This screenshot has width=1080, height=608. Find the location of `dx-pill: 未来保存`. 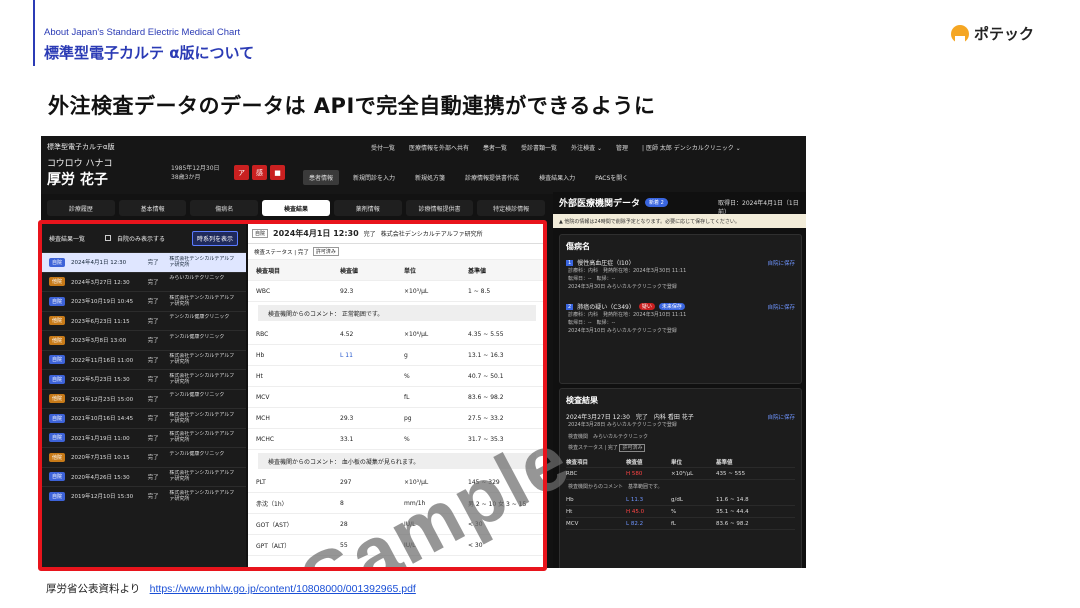

dx-pill: 未来保存 is located at coordinates (671, 306).